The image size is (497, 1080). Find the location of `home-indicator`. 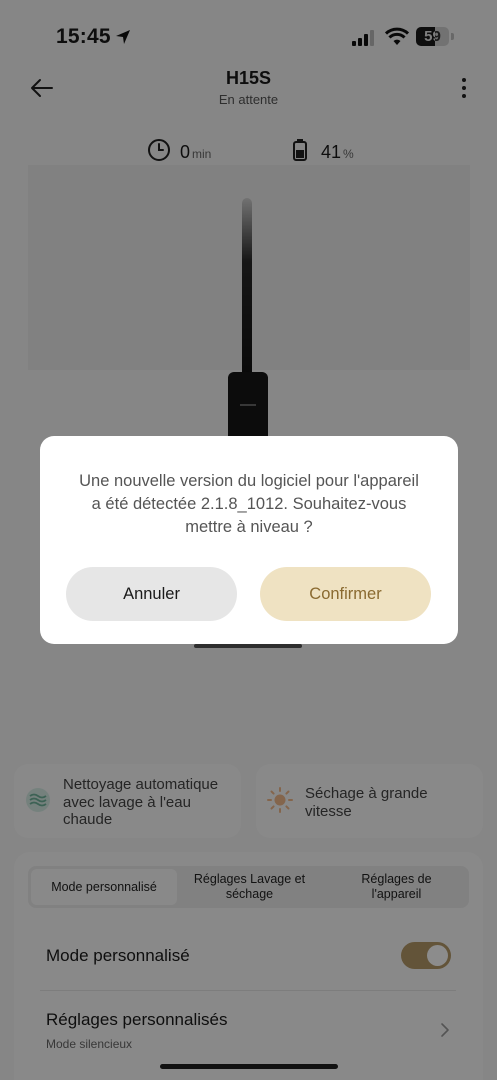

home-indicator is located at coordinates (249, 1066).